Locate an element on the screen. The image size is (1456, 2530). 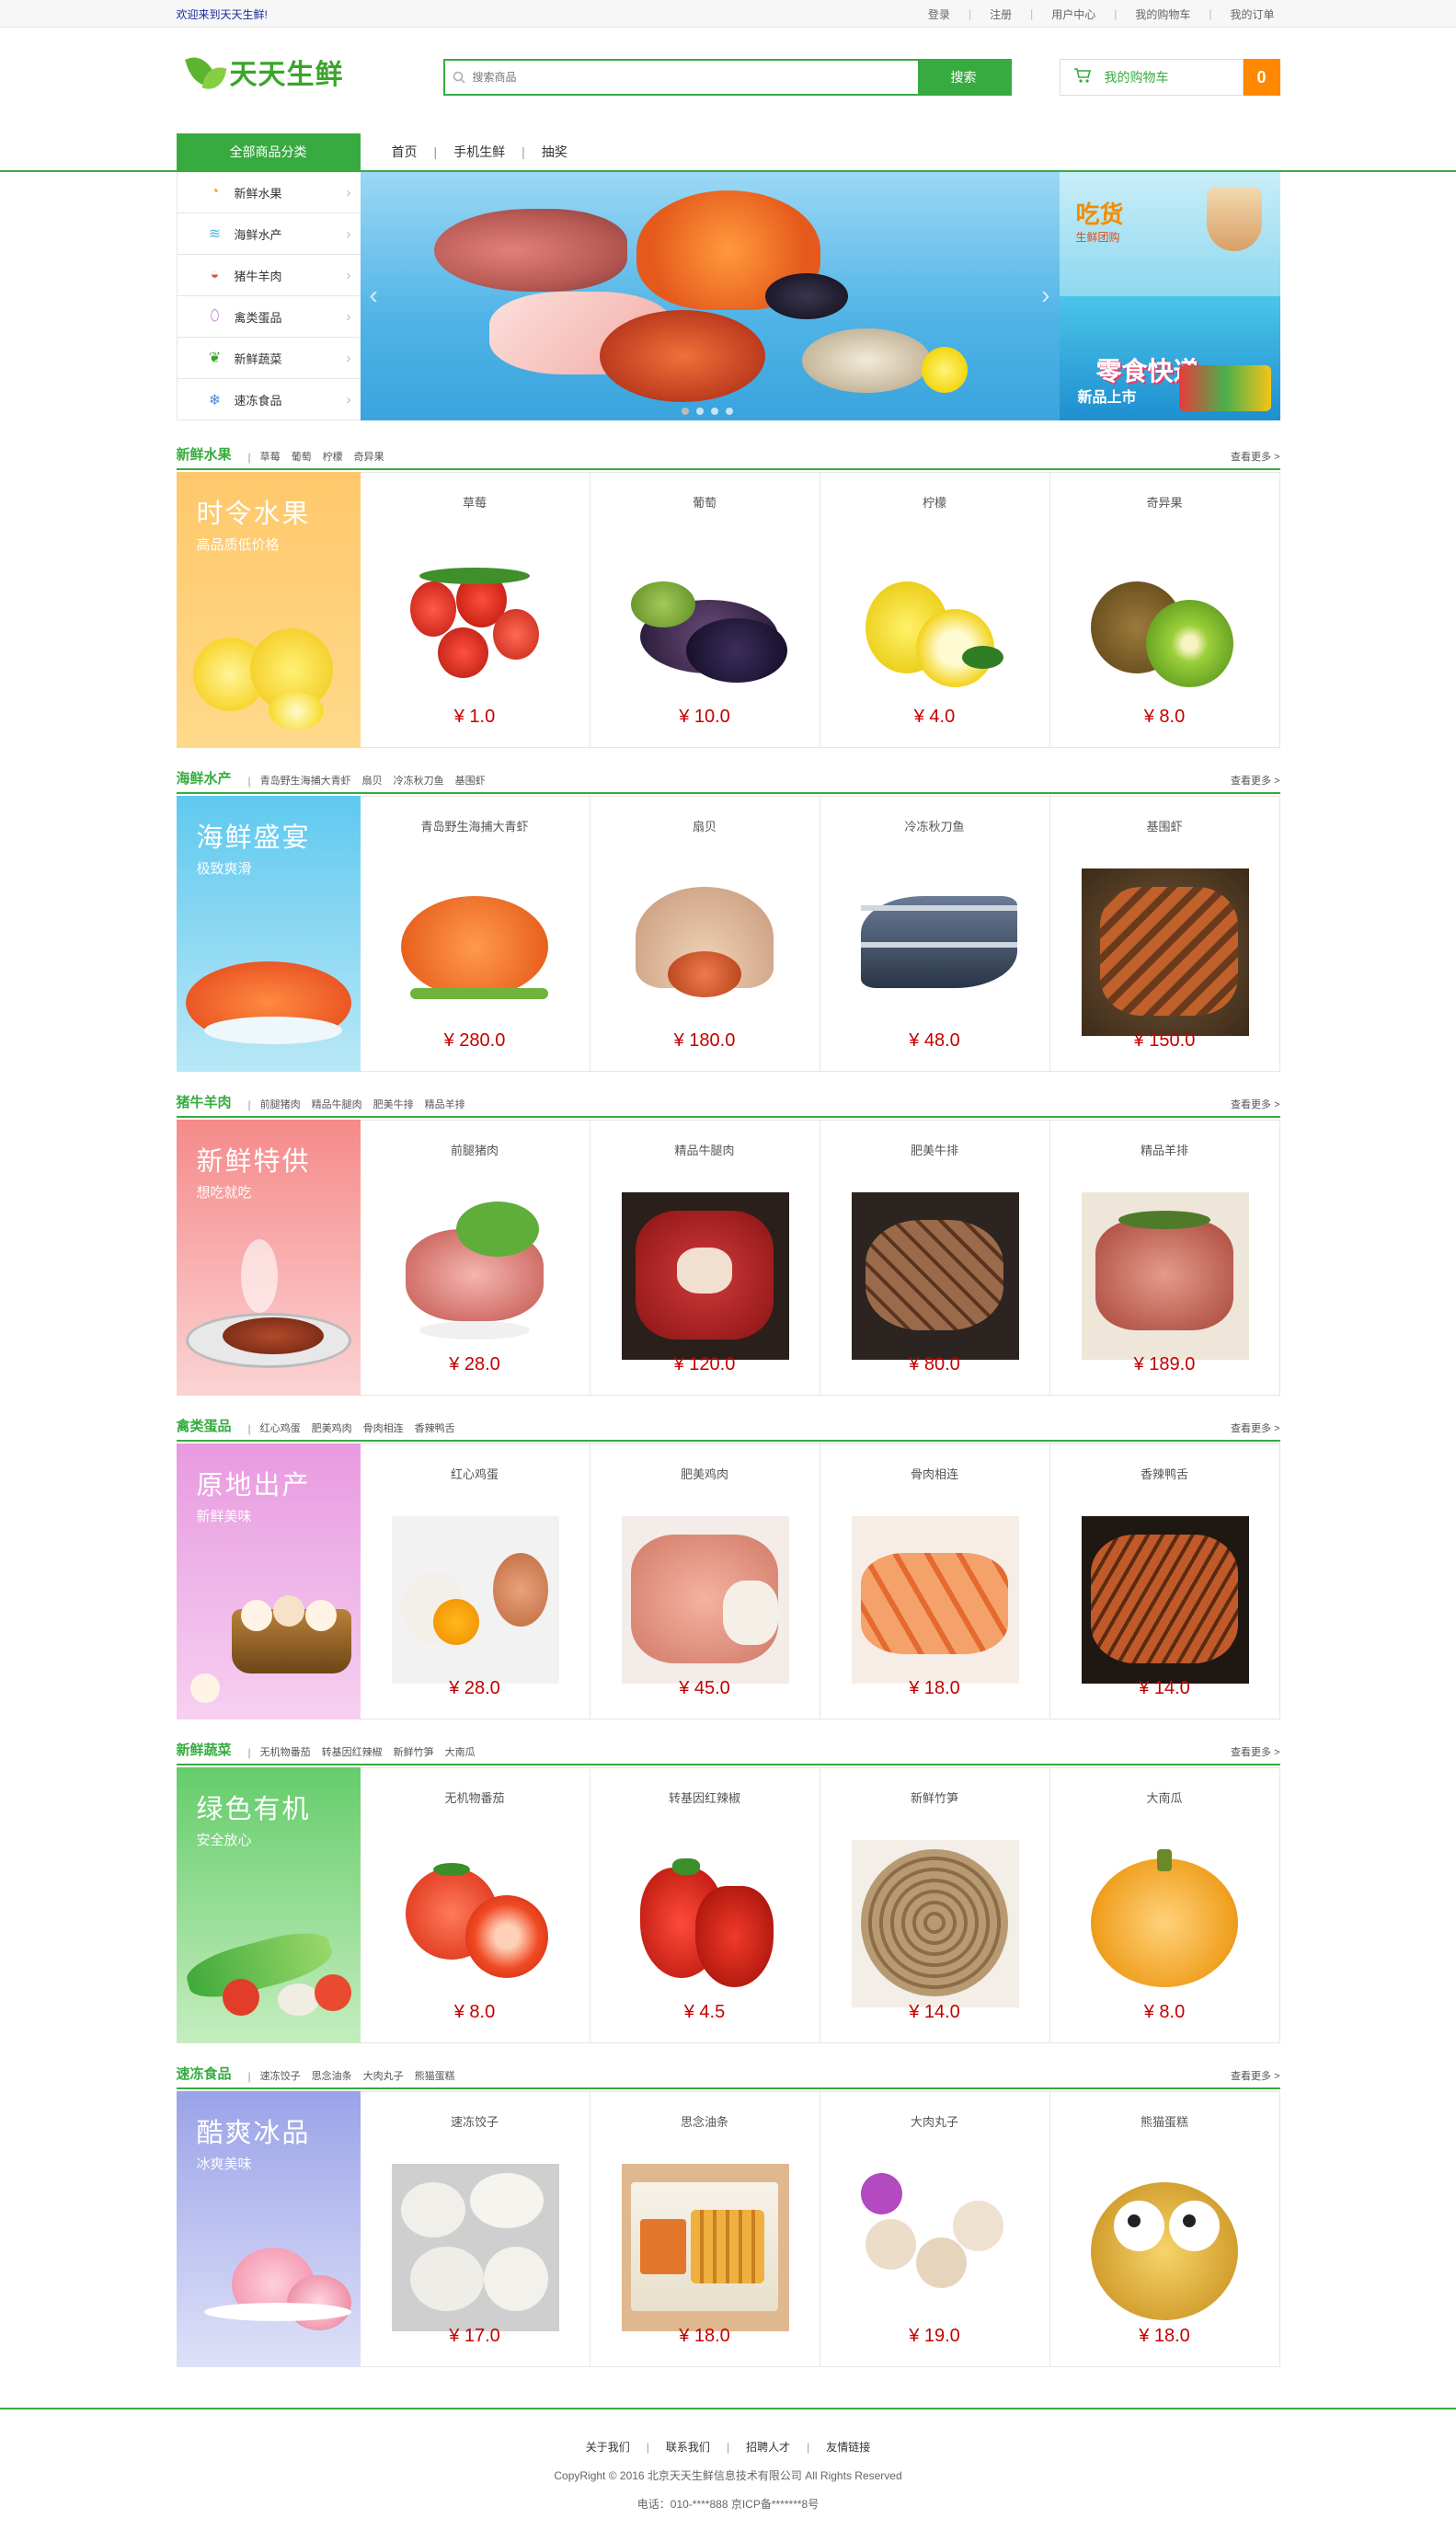
search-button: 搜索 is located at coordinates (963, 77).